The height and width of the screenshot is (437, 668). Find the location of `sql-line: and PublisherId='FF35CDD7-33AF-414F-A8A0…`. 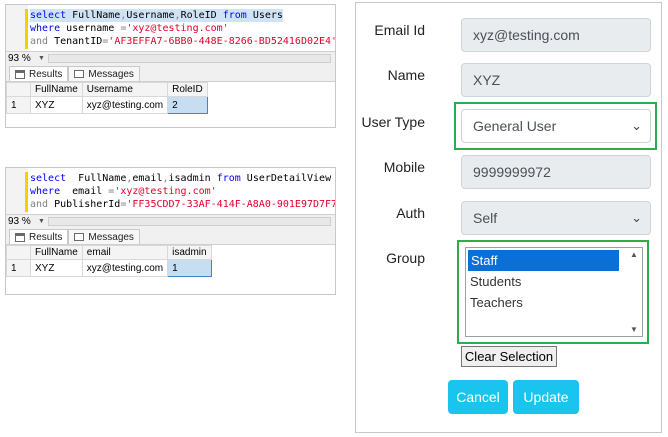

sql-line: and PublisherId='FF35CDD7-33AF-414F-A8A0… is located at coordinates (182, 204).